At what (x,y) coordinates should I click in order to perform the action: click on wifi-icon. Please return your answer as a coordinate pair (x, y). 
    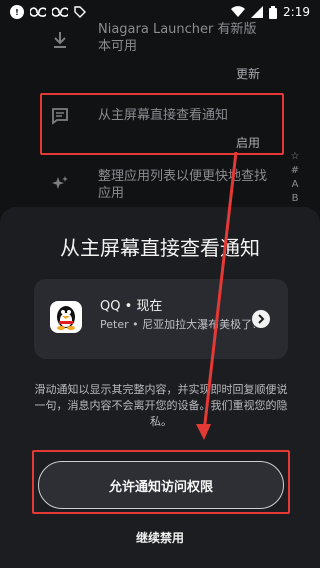
    Looking at the image, I should click on (238, 12).